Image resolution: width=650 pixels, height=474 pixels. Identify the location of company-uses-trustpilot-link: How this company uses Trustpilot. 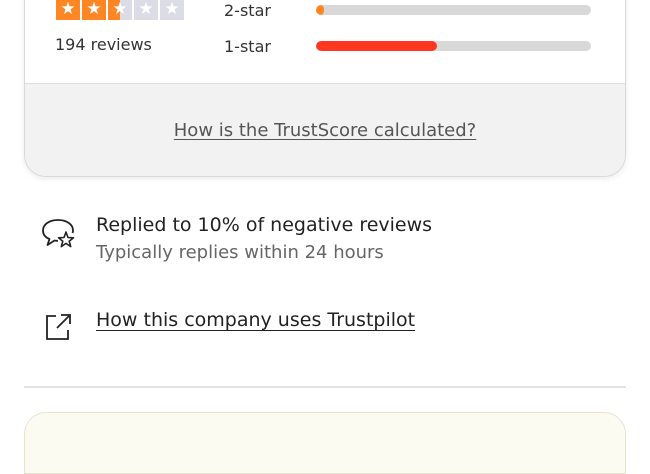
(255, 320).